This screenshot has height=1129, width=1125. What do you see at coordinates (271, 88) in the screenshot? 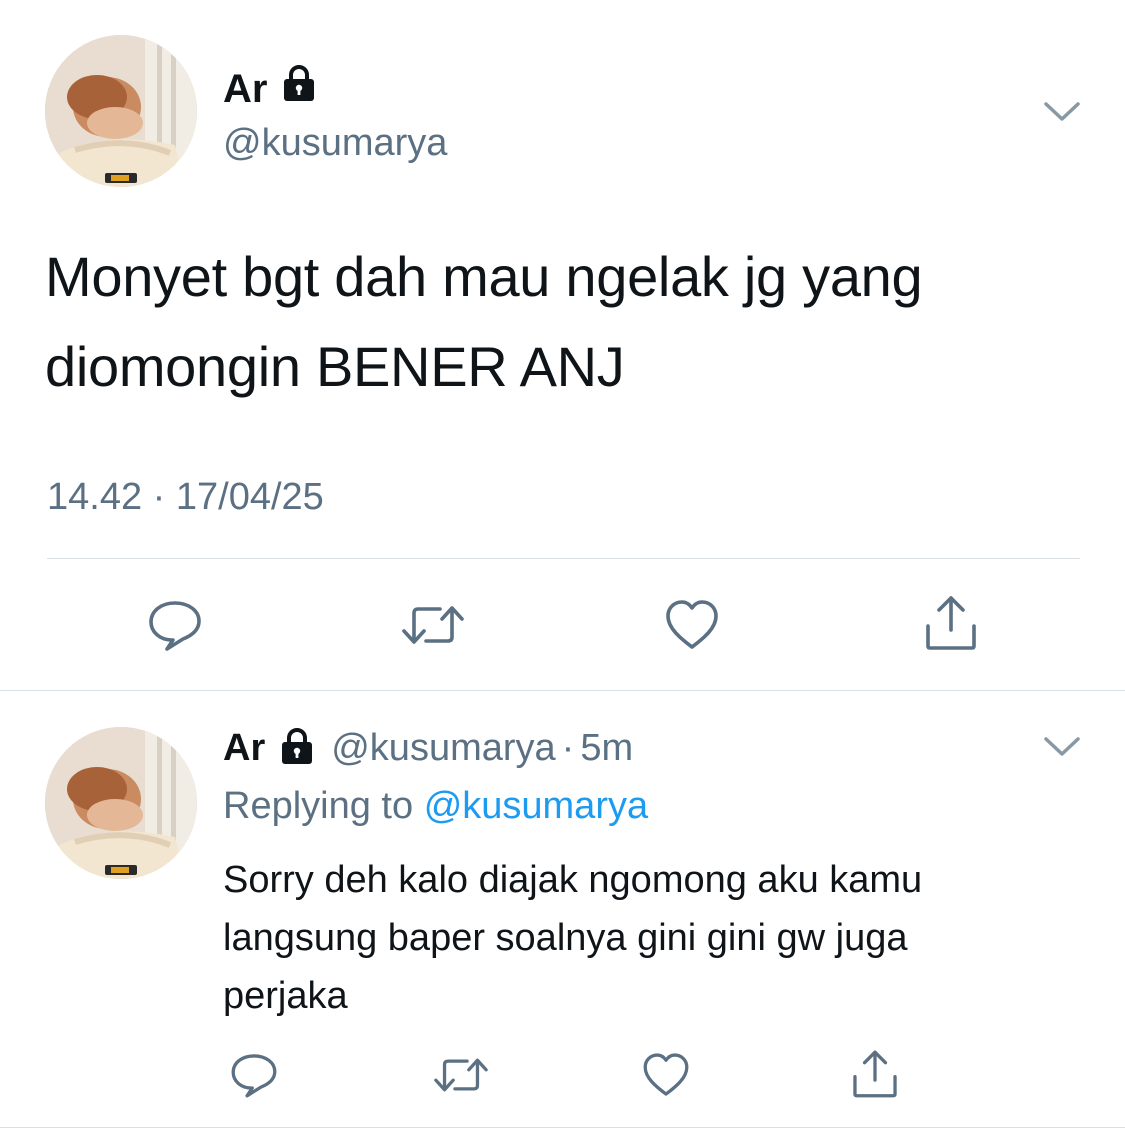
I see `author-name-row: Ar` at bounding box center [271, 88].